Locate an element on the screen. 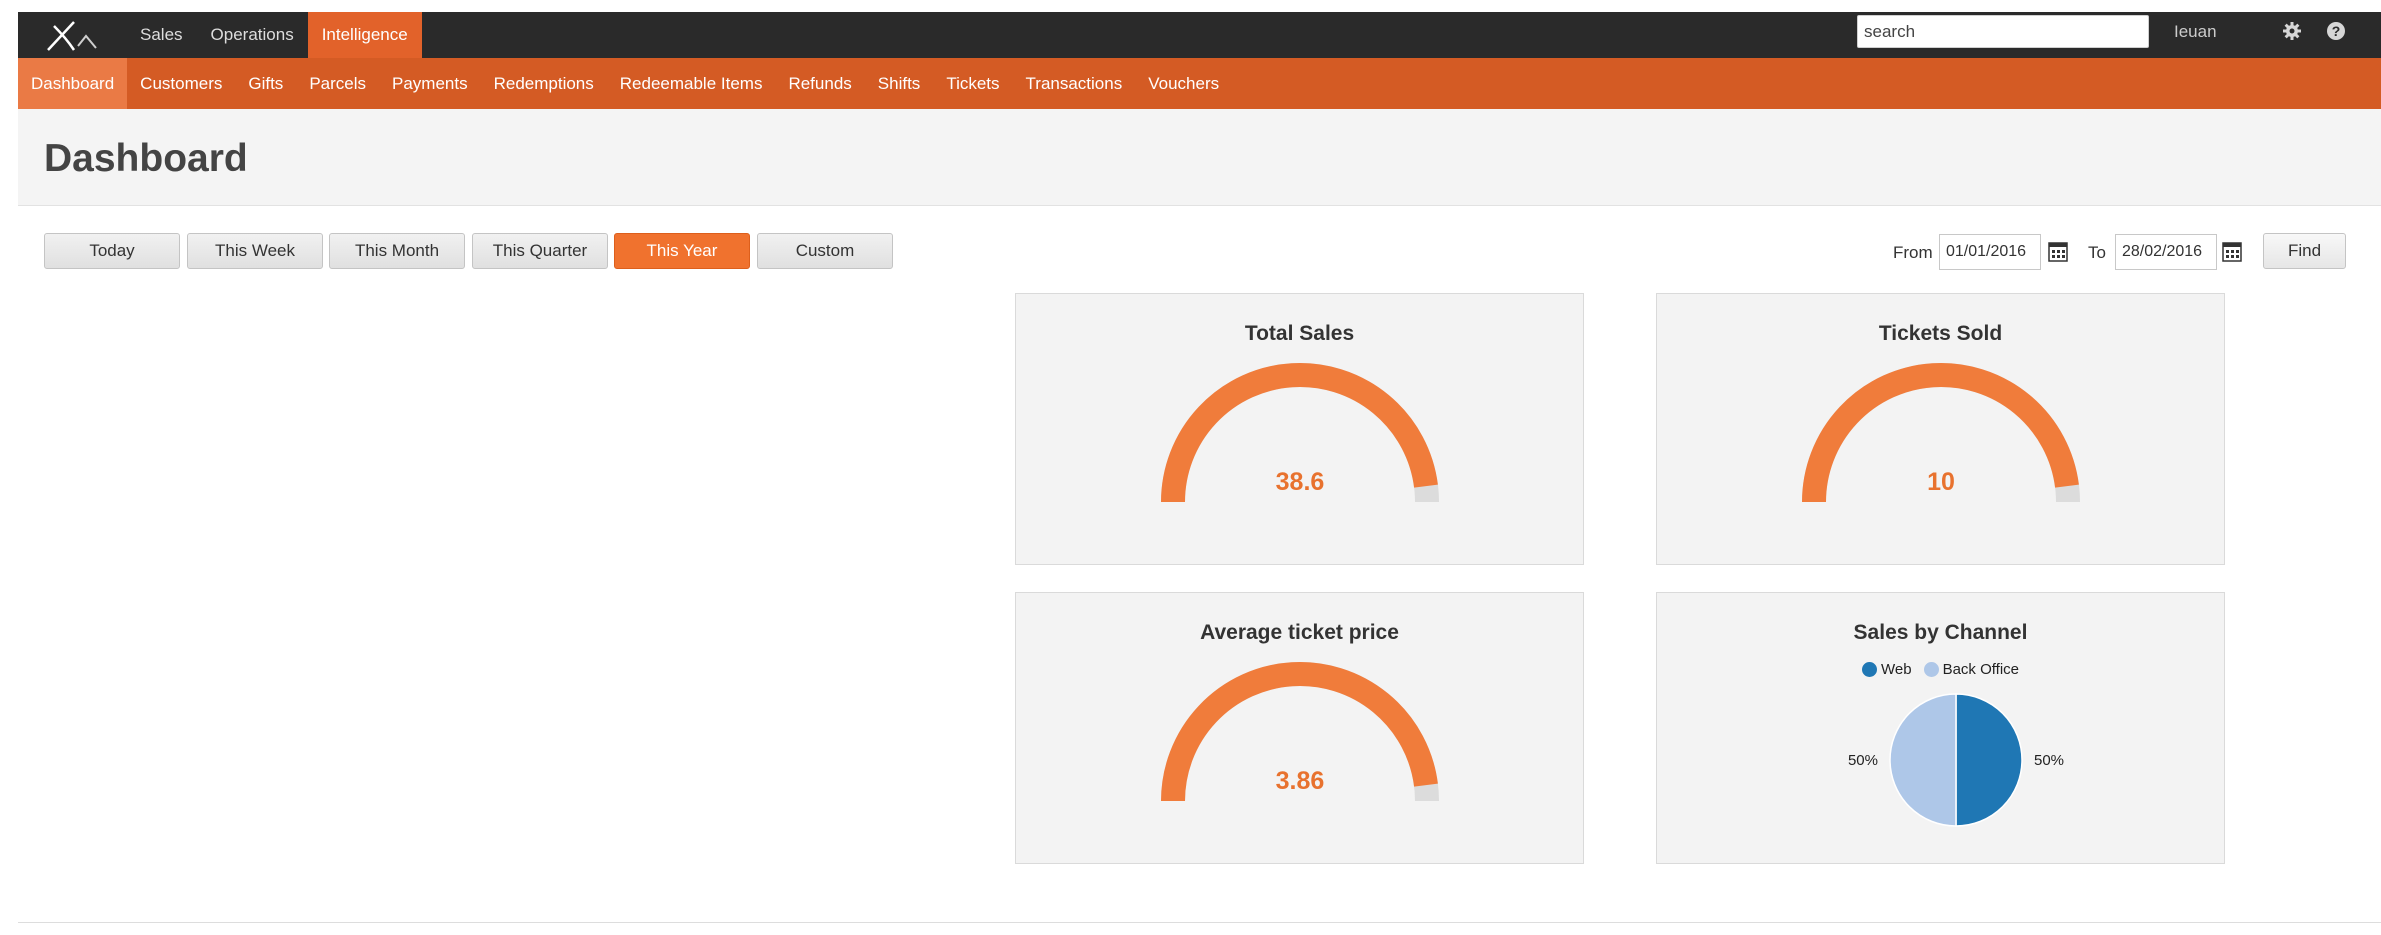  range-custom-button: Custom is located at coordinates (825, 251).